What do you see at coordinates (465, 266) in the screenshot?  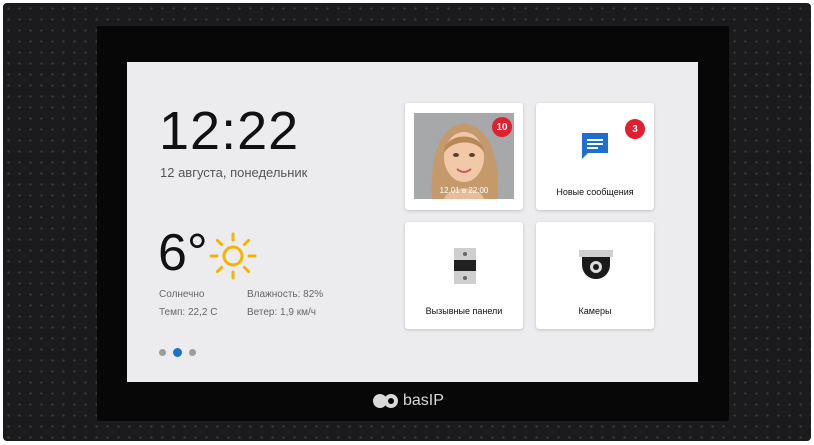 I see `intercom-panel-icon` at bounding box center [465, 266].